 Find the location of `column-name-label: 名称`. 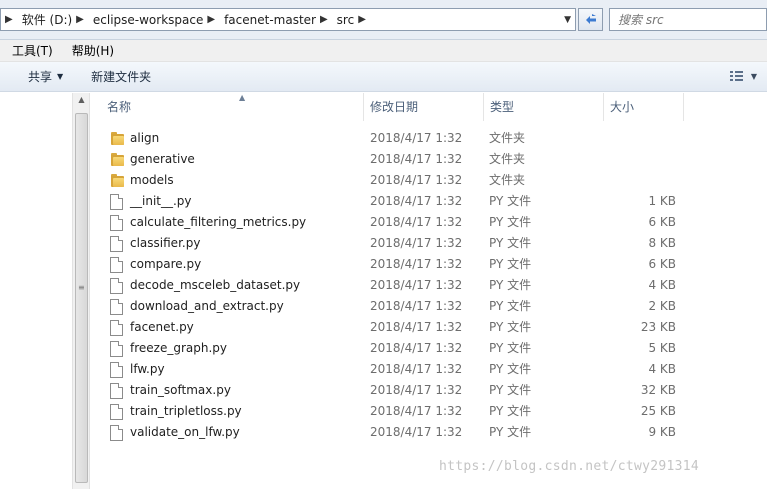

column-name-label: 名称 is located at coordinates (119, 107).